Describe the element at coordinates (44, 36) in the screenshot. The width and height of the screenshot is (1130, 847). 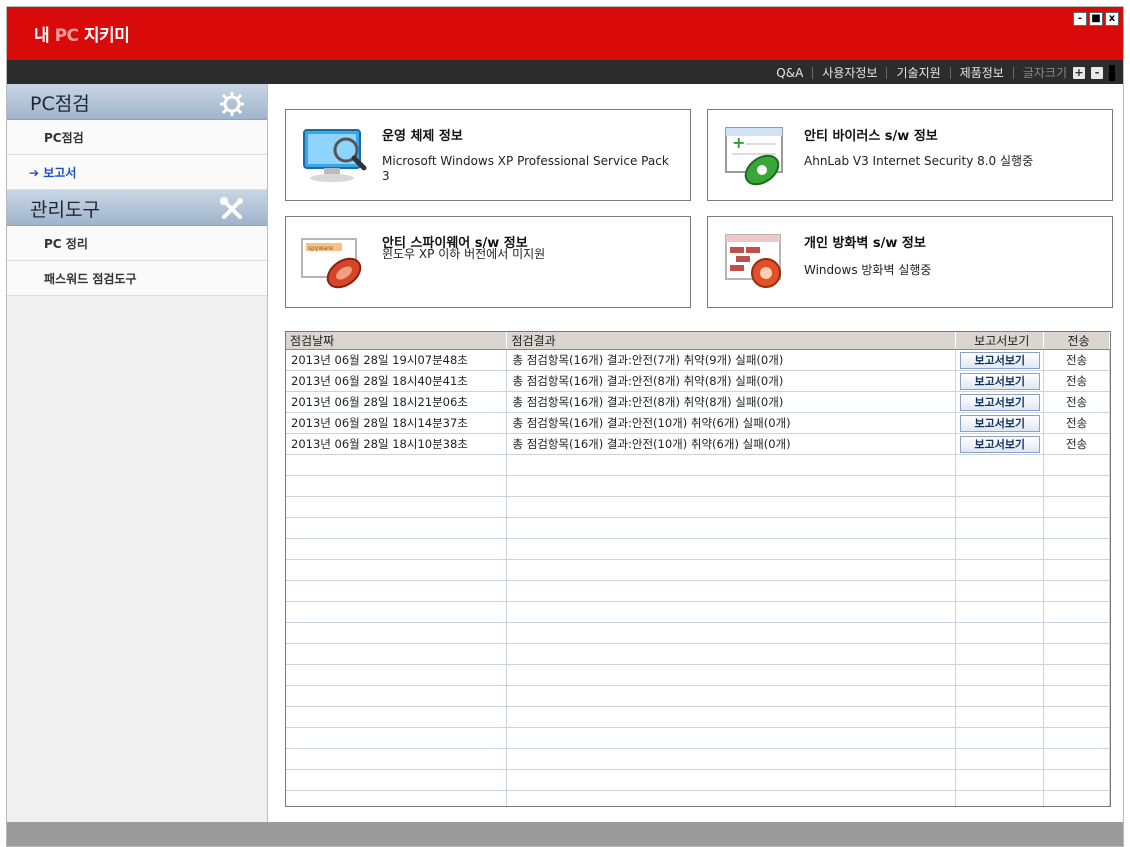
I see `app-title-prefix: 내` at that location.